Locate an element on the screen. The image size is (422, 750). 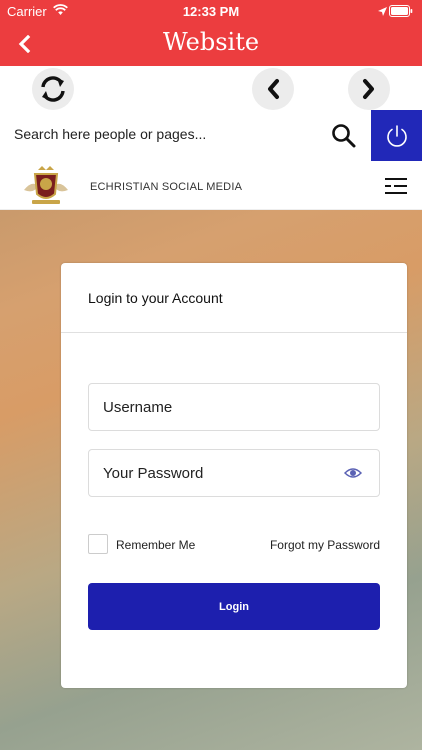
site-header: ECHRISTIAN SOCIAL MEDIA is located at coordinates (211, 186).